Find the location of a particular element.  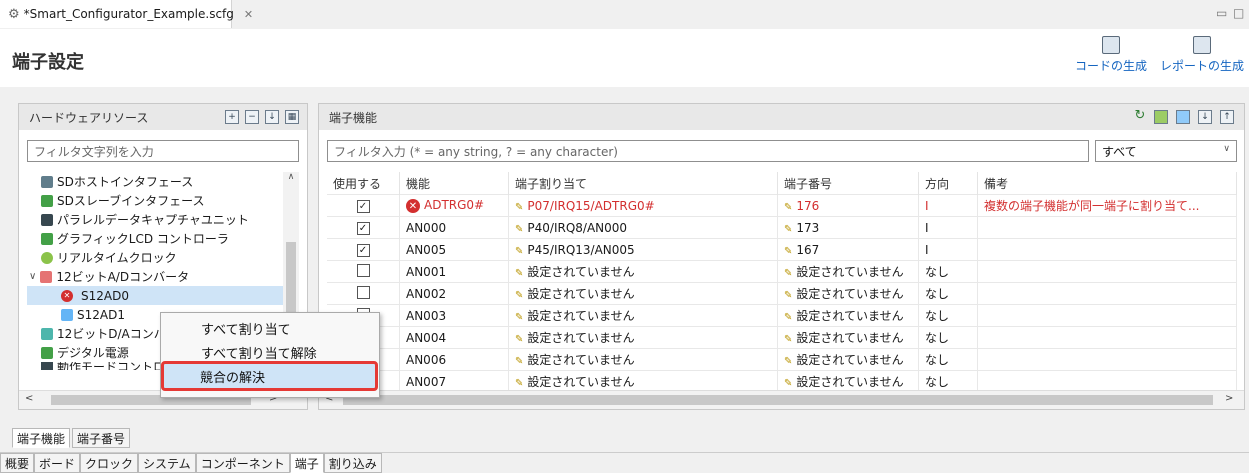

generate-code-label: コードの生成 is located at coordinates (1111, 66).